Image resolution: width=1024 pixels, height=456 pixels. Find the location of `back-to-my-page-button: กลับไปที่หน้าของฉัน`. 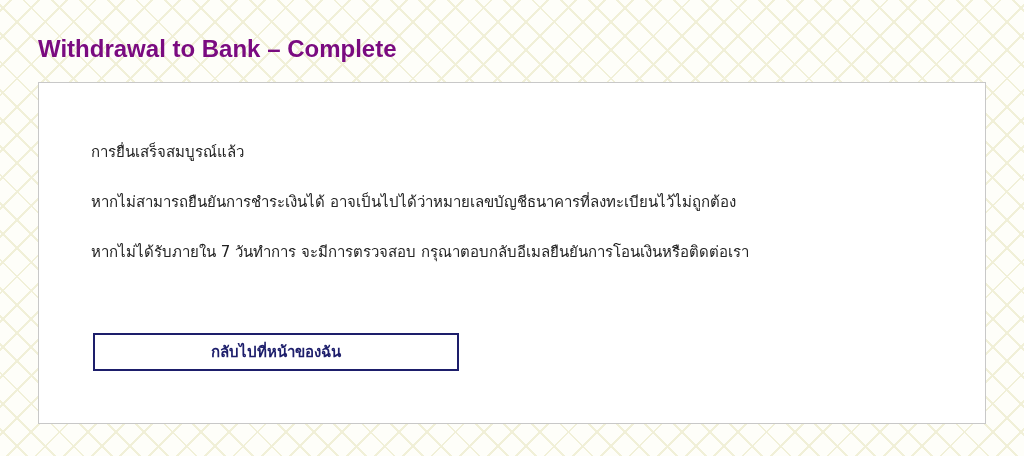

back-to-my-page-button: กลับไปที่หน้าของฉัน is located at coordinates (276, 352).